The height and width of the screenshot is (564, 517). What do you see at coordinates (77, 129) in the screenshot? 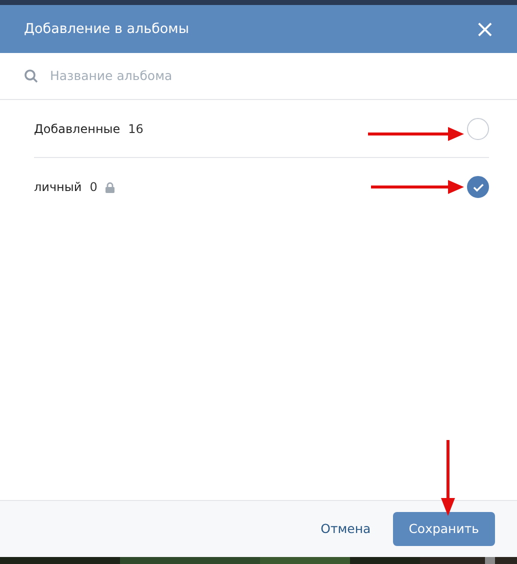
I see `album-name: Добавленные` at bounding box center [77, 129].